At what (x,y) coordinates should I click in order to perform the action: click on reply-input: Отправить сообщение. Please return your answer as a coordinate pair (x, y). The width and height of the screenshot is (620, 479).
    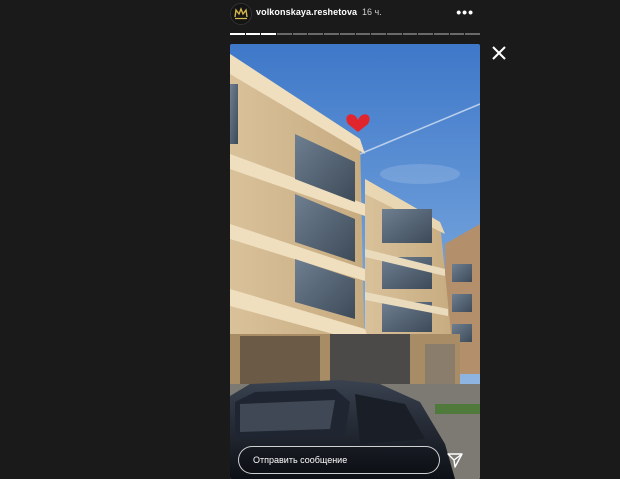
    Looking at the image, I should click on (339, 460).